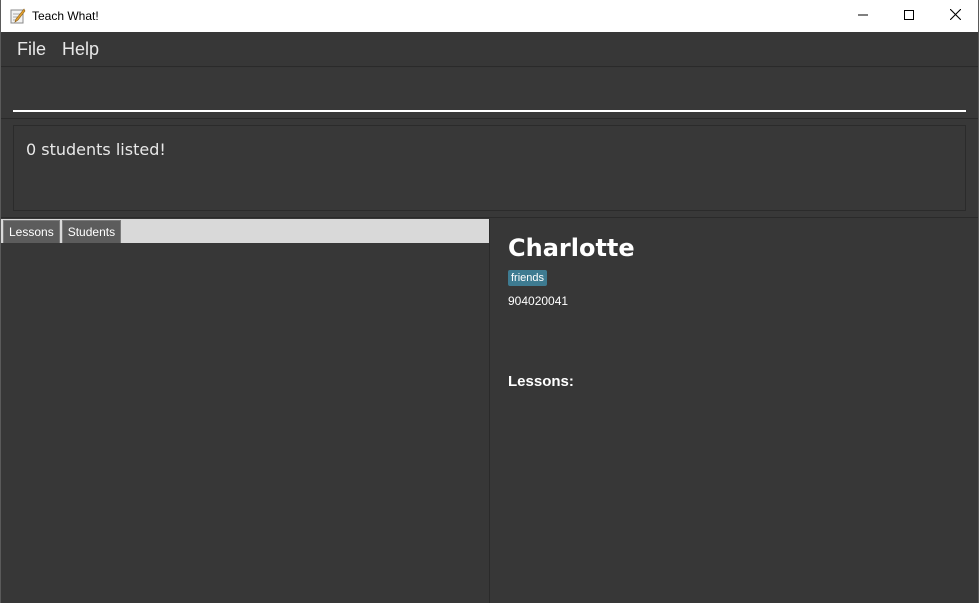 The width and height of the screenshot is (979, 603). I want to click on maximize-icon, so click(909, 16).